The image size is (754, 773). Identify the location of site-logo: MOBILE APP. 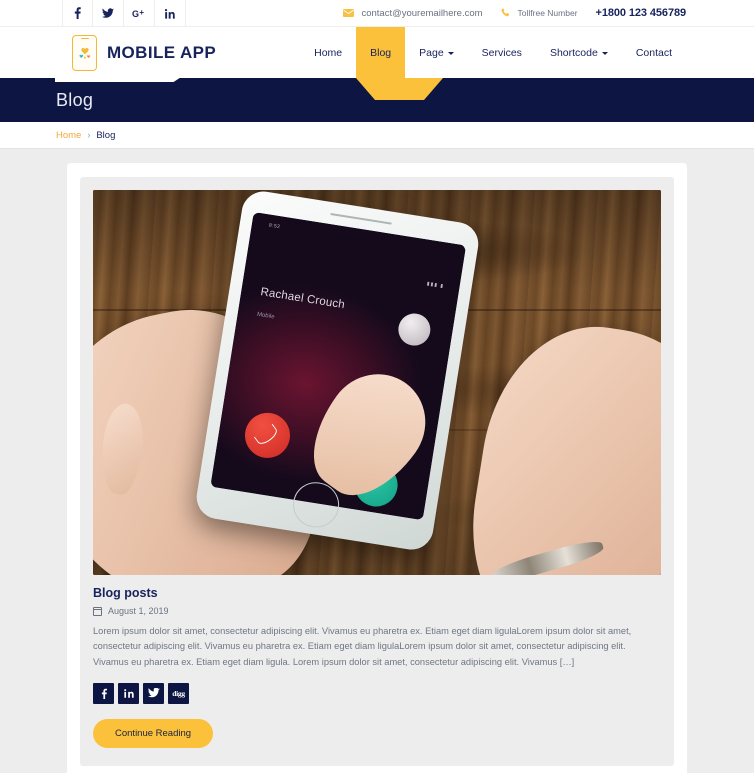
(144, 52).